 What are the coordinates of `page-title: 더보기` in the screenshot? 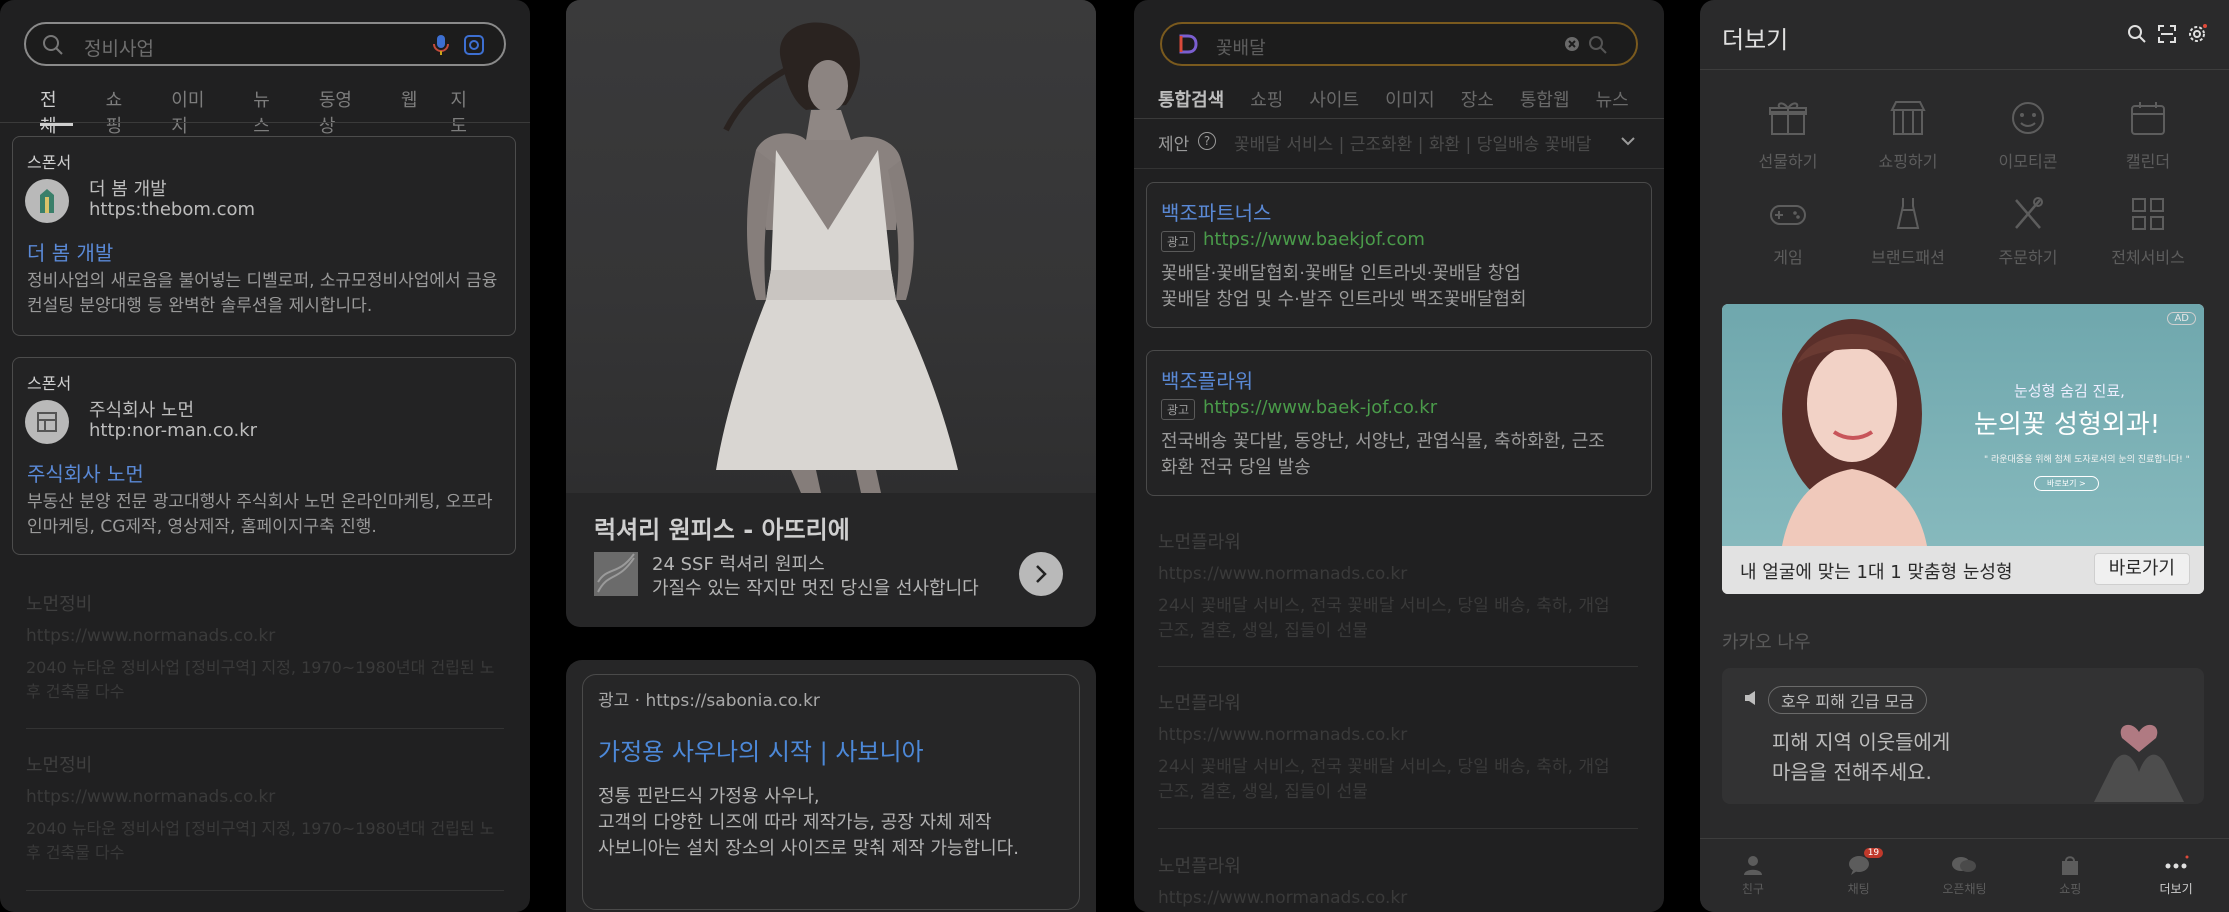 It's located at (1755, 40).